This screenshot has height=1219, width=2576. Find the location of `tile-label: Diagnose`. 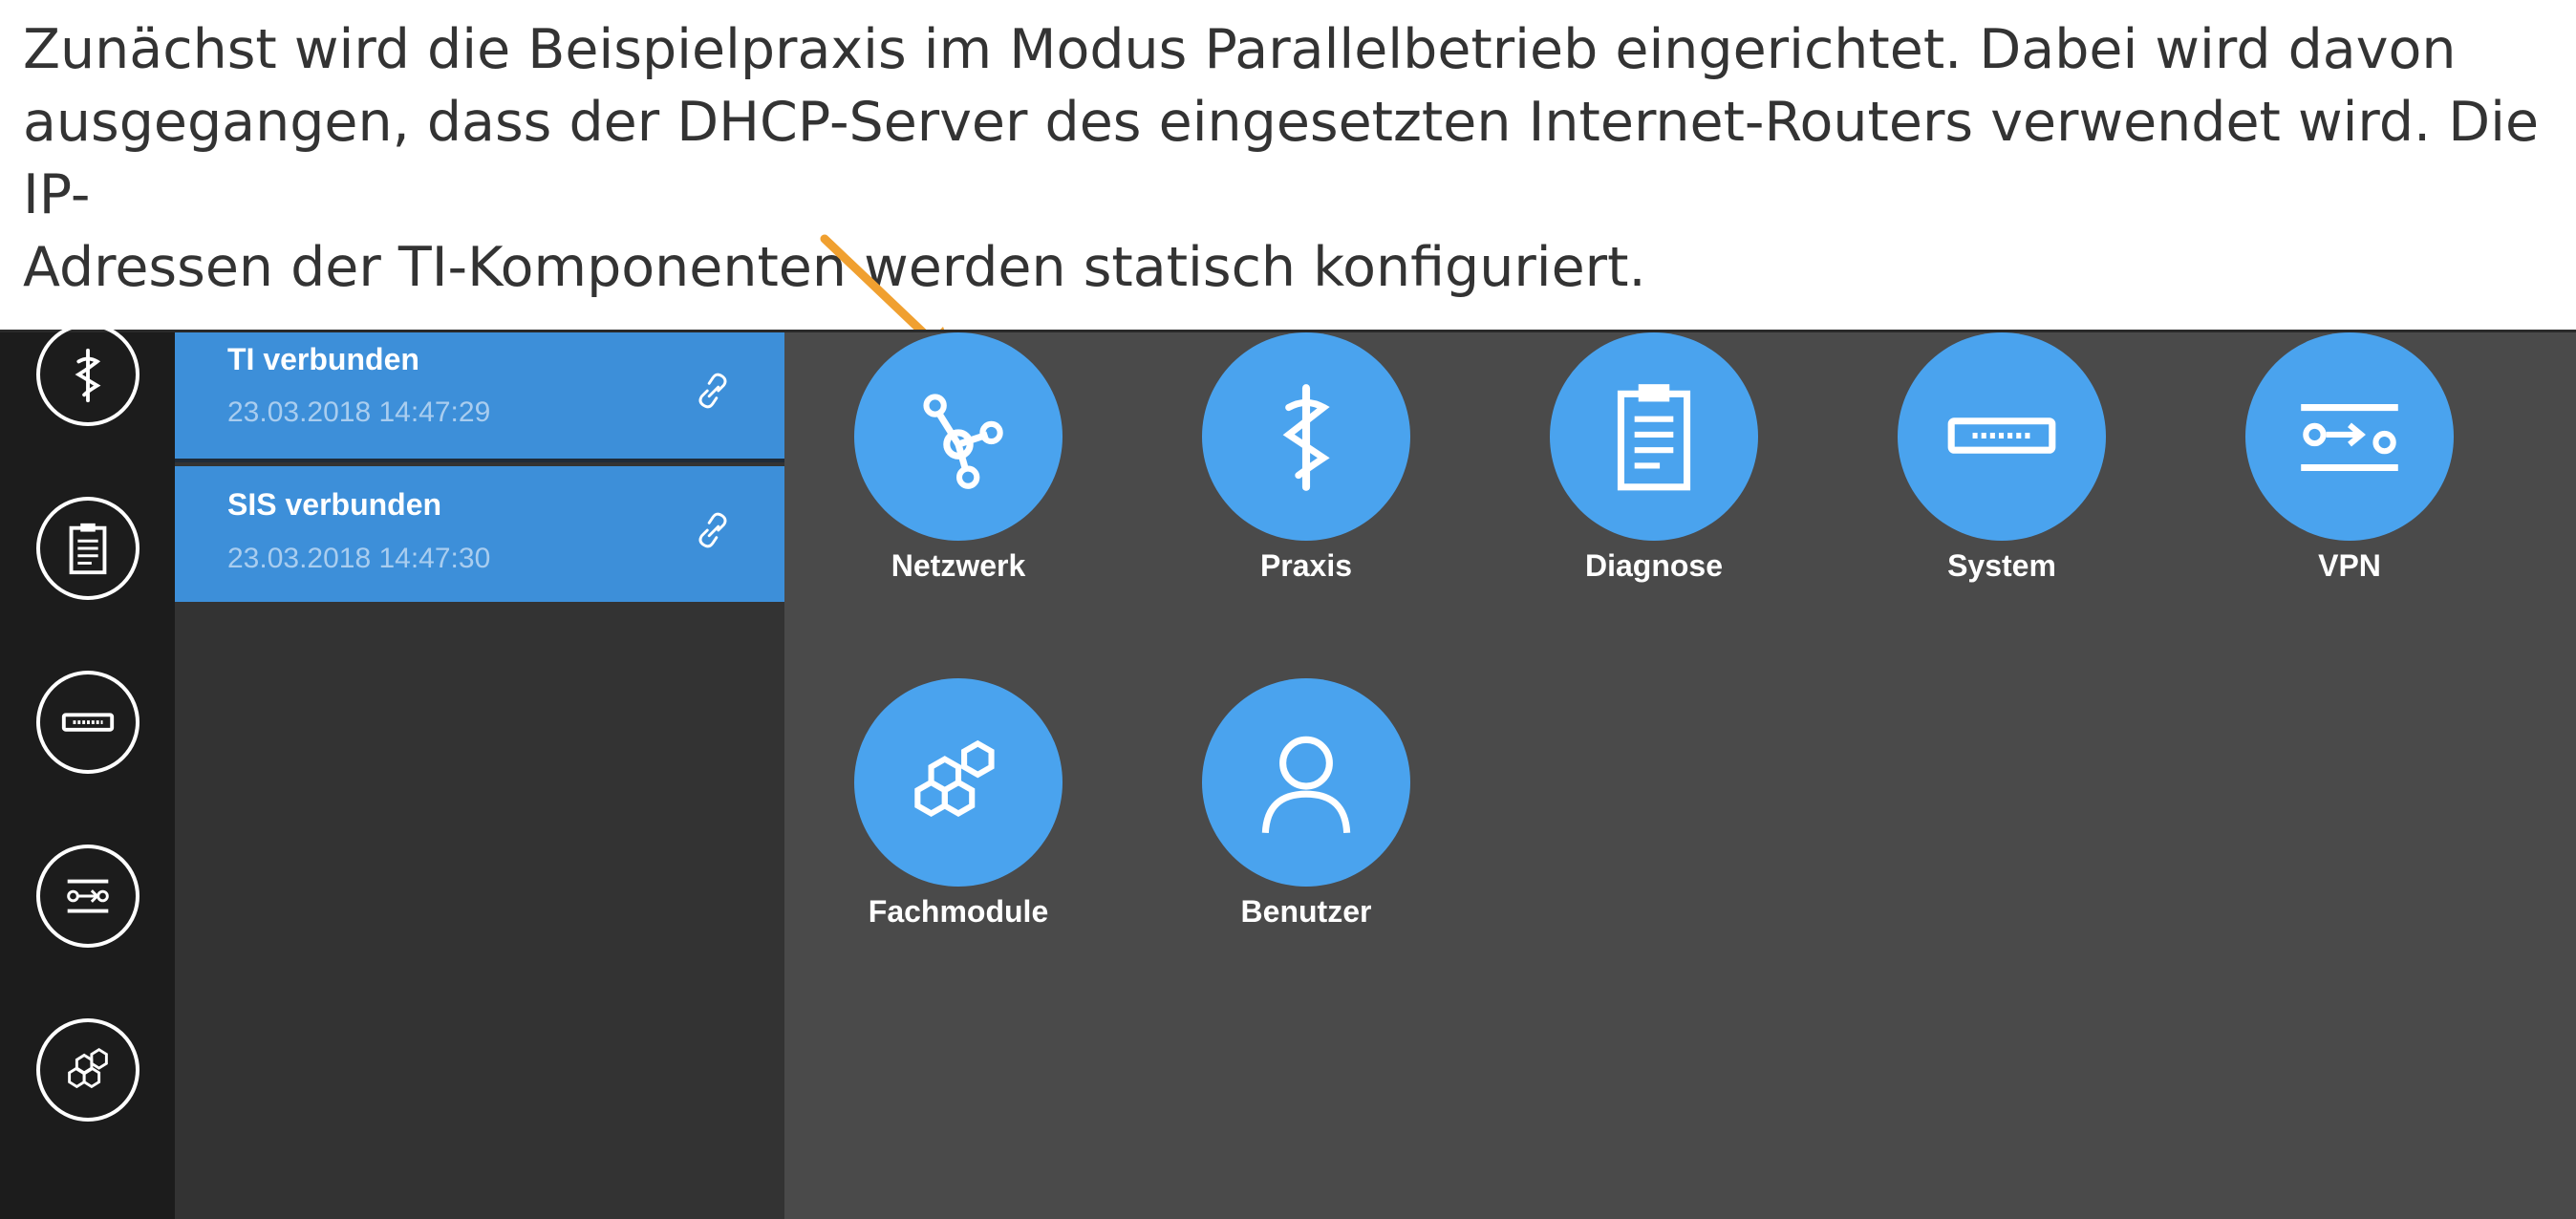

tile-label: Diagnose is located at coordinates (1654, 565).